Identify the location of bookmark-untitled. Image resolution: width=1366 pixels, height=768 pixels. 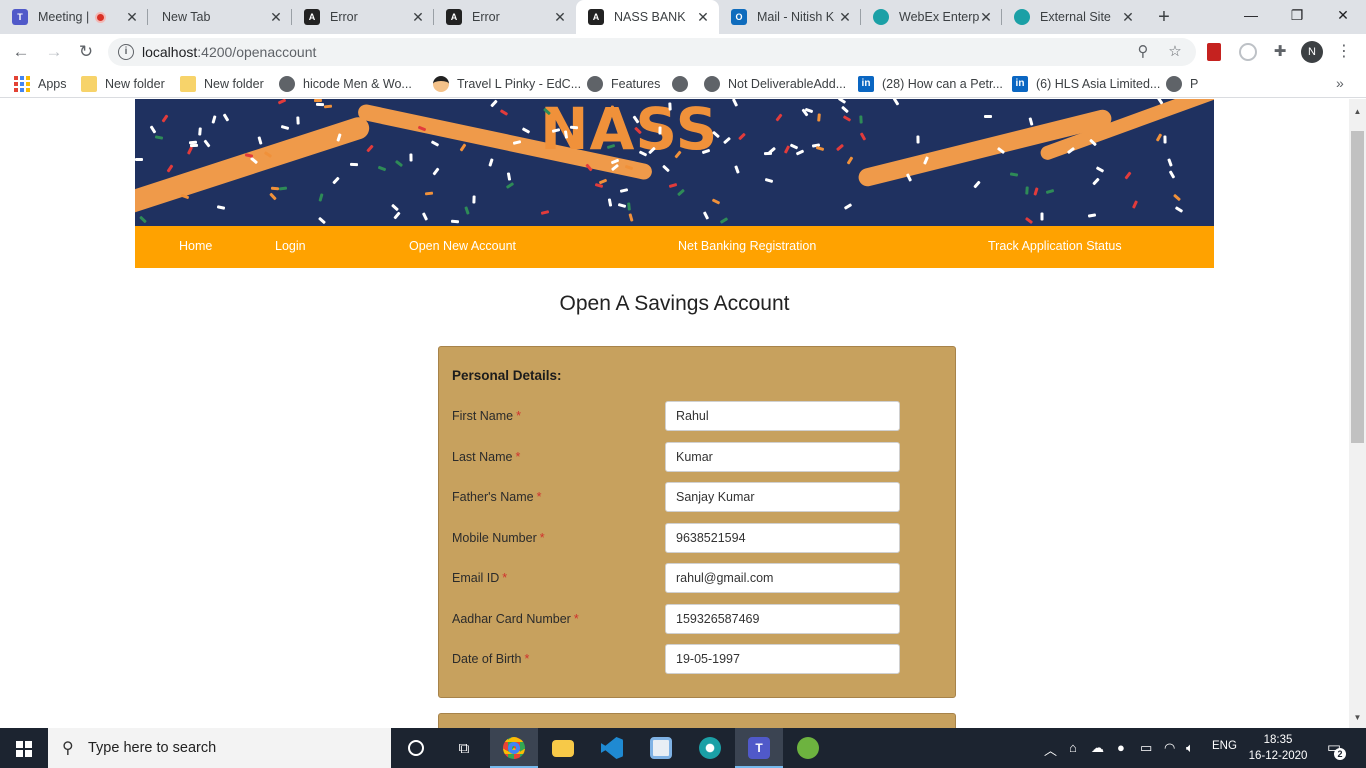
(684, 84).